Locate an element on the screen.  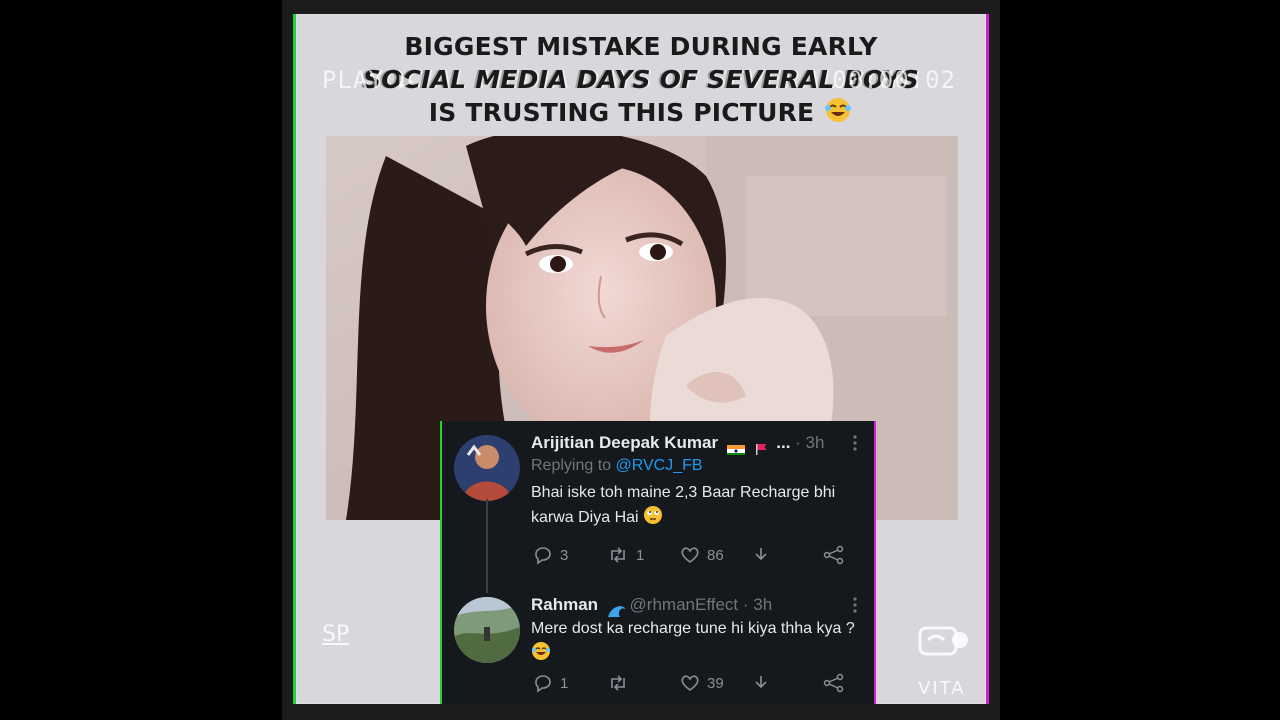
like-button: 39 is located at coordinates (702, 683).